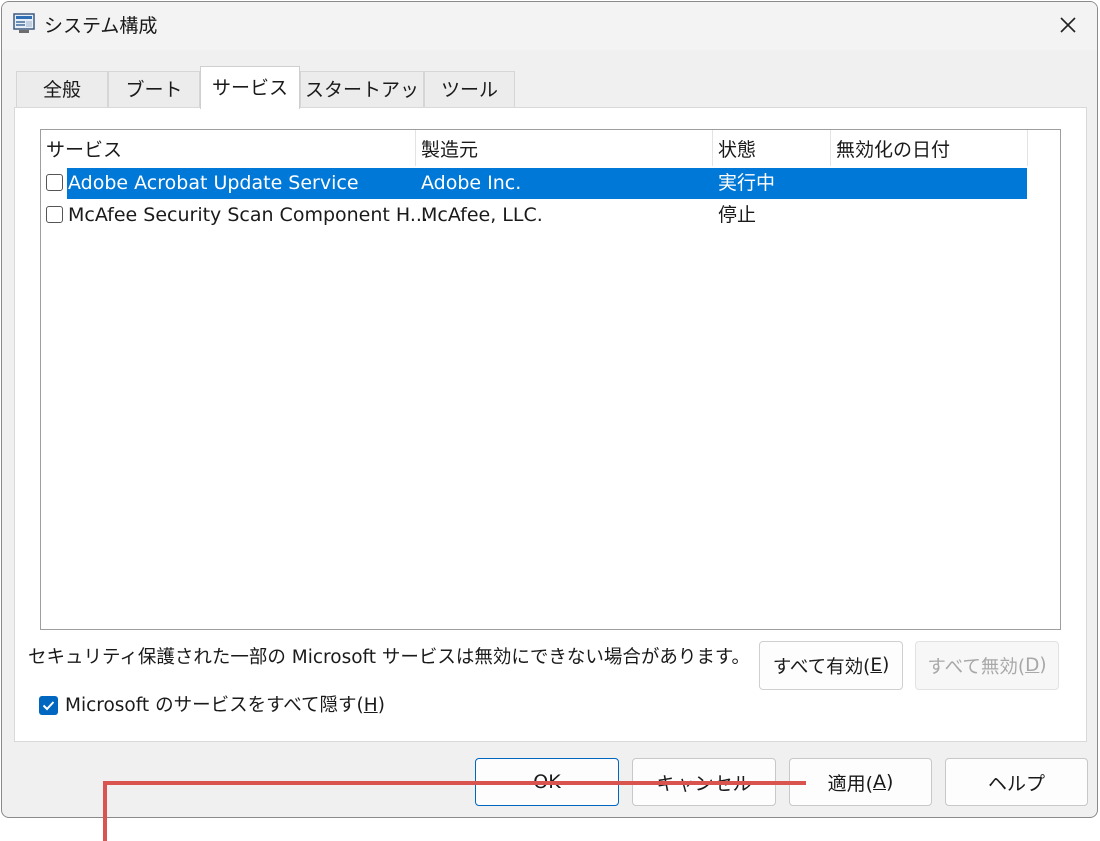 Image resolution: width=1100 pixels, height=841 pixels. Describe the element at coordinates (876, 665) in the screenshot. I see `enable-all-accelerator: E` at that location.